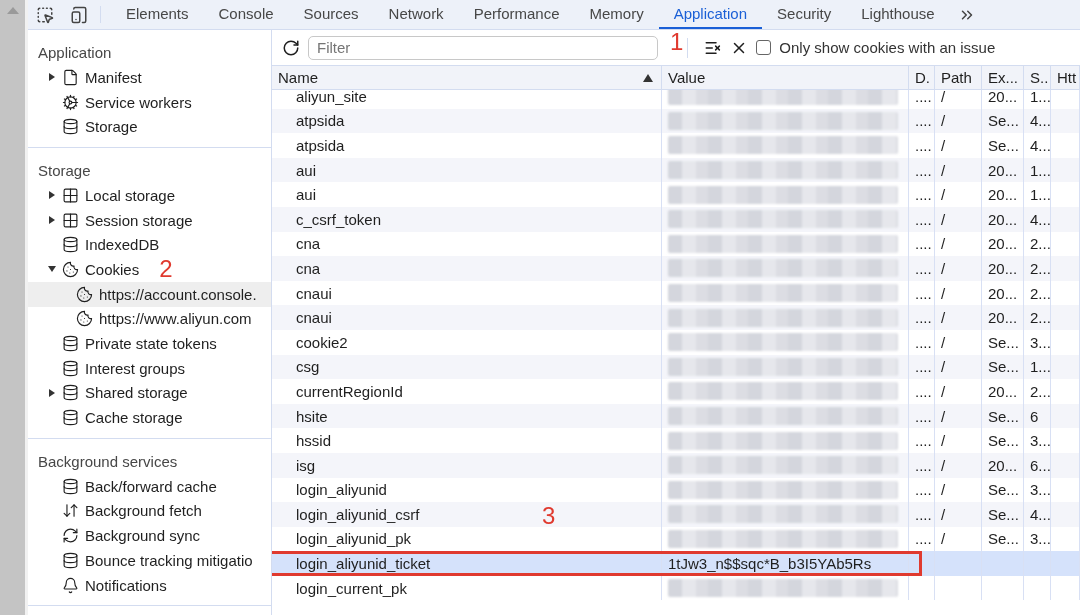 The image size is (1080, 615). Describe the element at coordinates (70, 585) in the screenshot. I see `bell-icon` at that location.